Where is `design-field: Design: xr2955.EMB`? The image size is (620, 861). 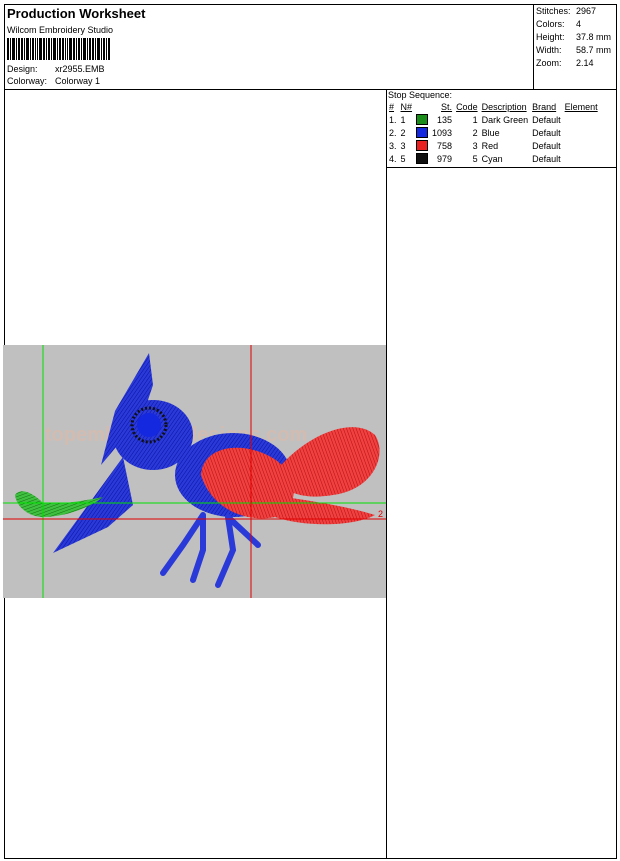
design-field: Design: xr2955.EMB is located at coordinates (56, 69).